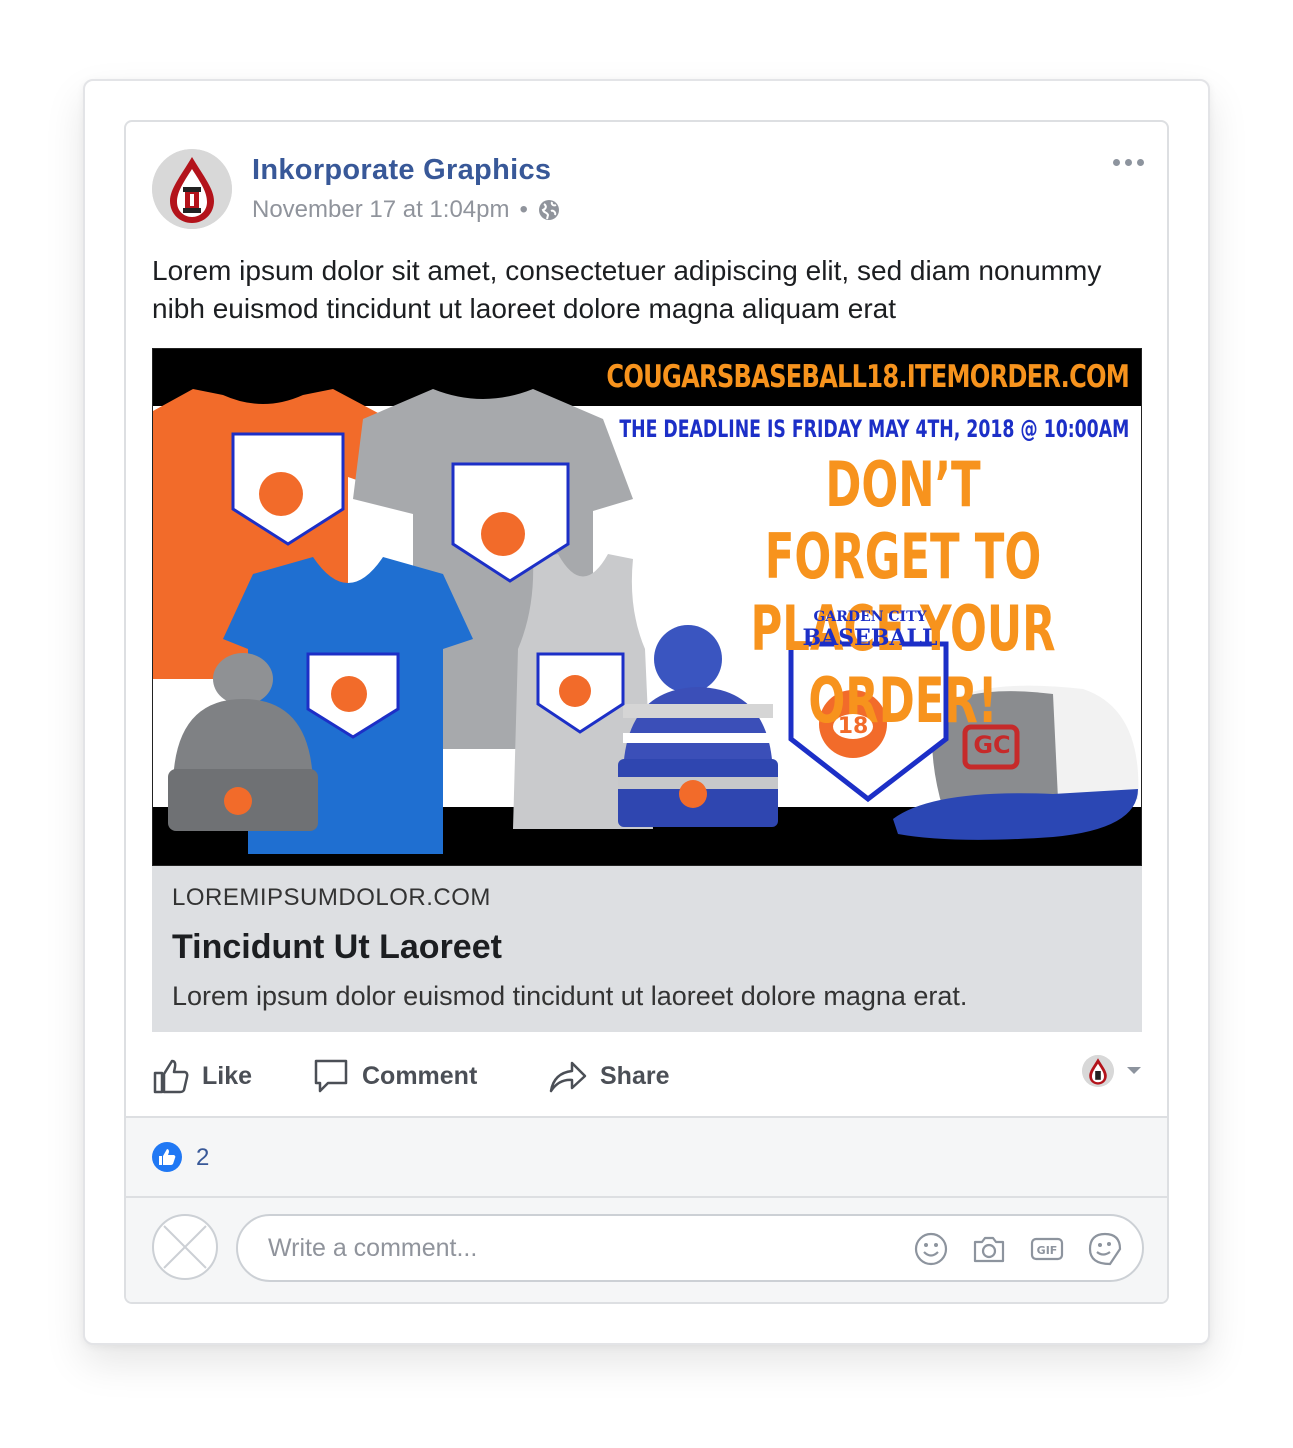  I want to click on reaction-count: 2, so click(202, 1158).